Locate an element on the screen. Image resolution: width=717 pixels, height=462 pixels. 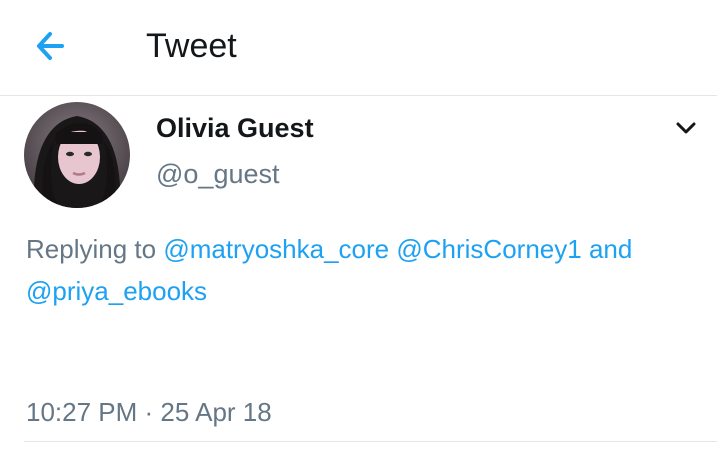
tweet-timestamp: 10:27 PM · 25 Apr 18 is located at coordinates (149, 412).